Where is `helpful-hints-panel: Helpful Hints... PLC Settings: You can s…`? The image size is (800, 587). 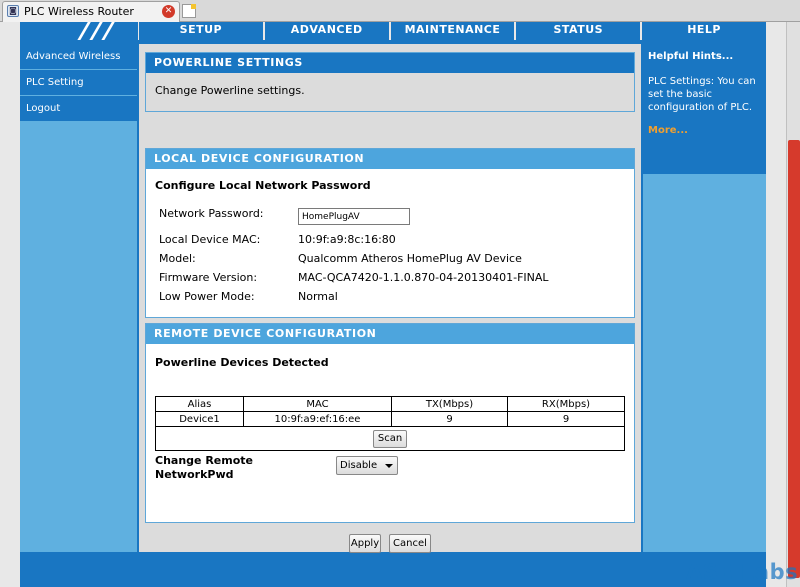
helpful-hints-panel: Helpful Hints... PLC Settings: You can s… is located at coordinates (704, 298).